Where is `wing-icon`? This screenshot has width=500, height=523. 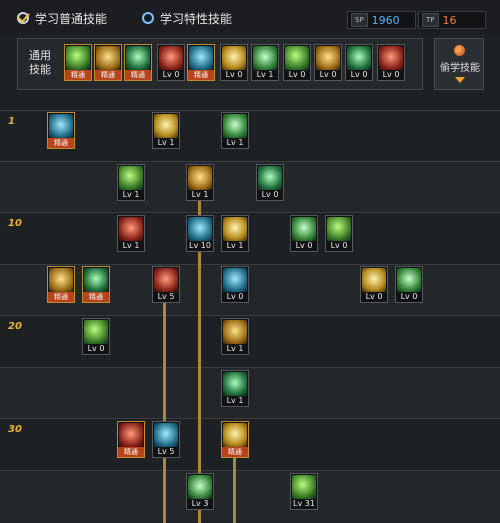
wing-icon is located at coordinates (171, 58).